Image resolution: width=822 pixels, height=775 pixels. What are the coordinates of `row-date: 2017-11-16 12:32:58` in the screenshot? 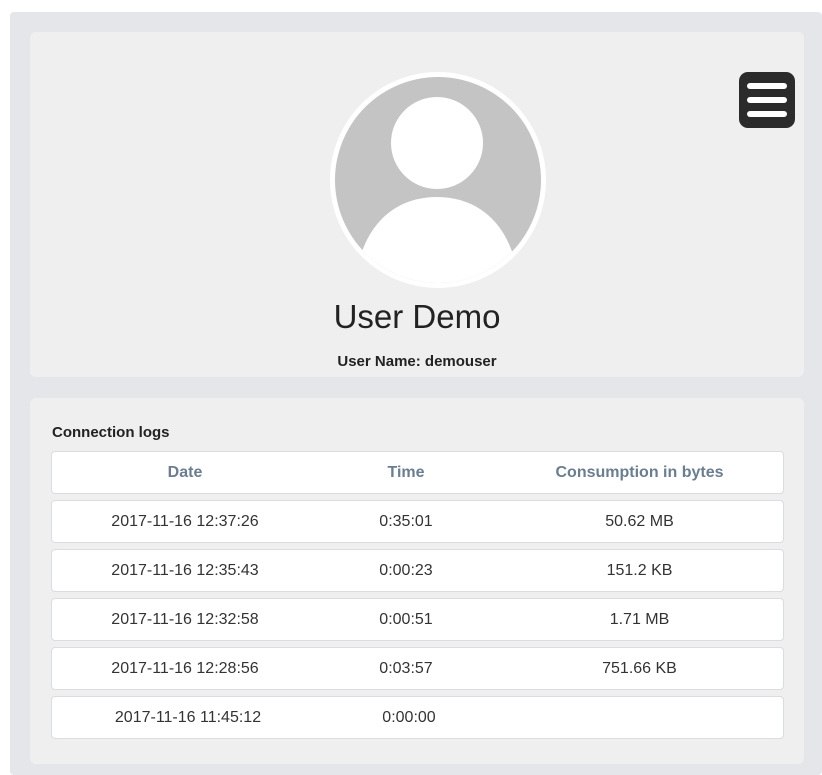 It's located at (185, 619).